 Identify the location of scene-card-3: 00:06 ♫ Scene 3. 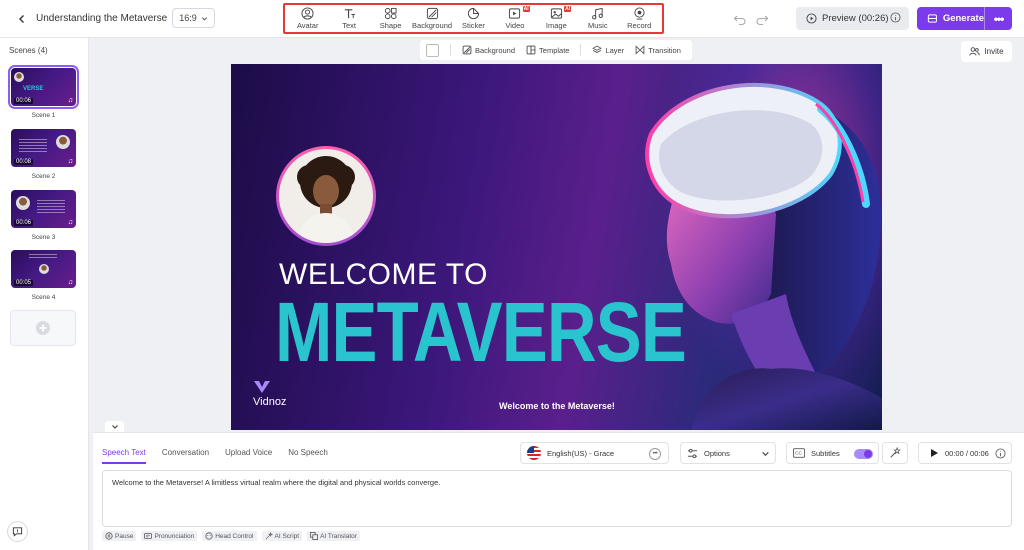
(43, 215).